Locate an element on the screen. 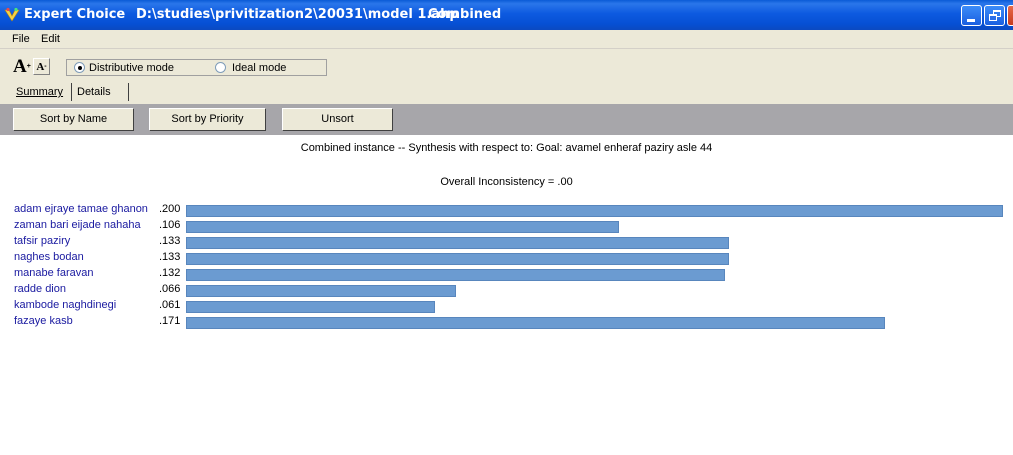  alternative-priority-value: .061 is located at coordinates (170, 305).